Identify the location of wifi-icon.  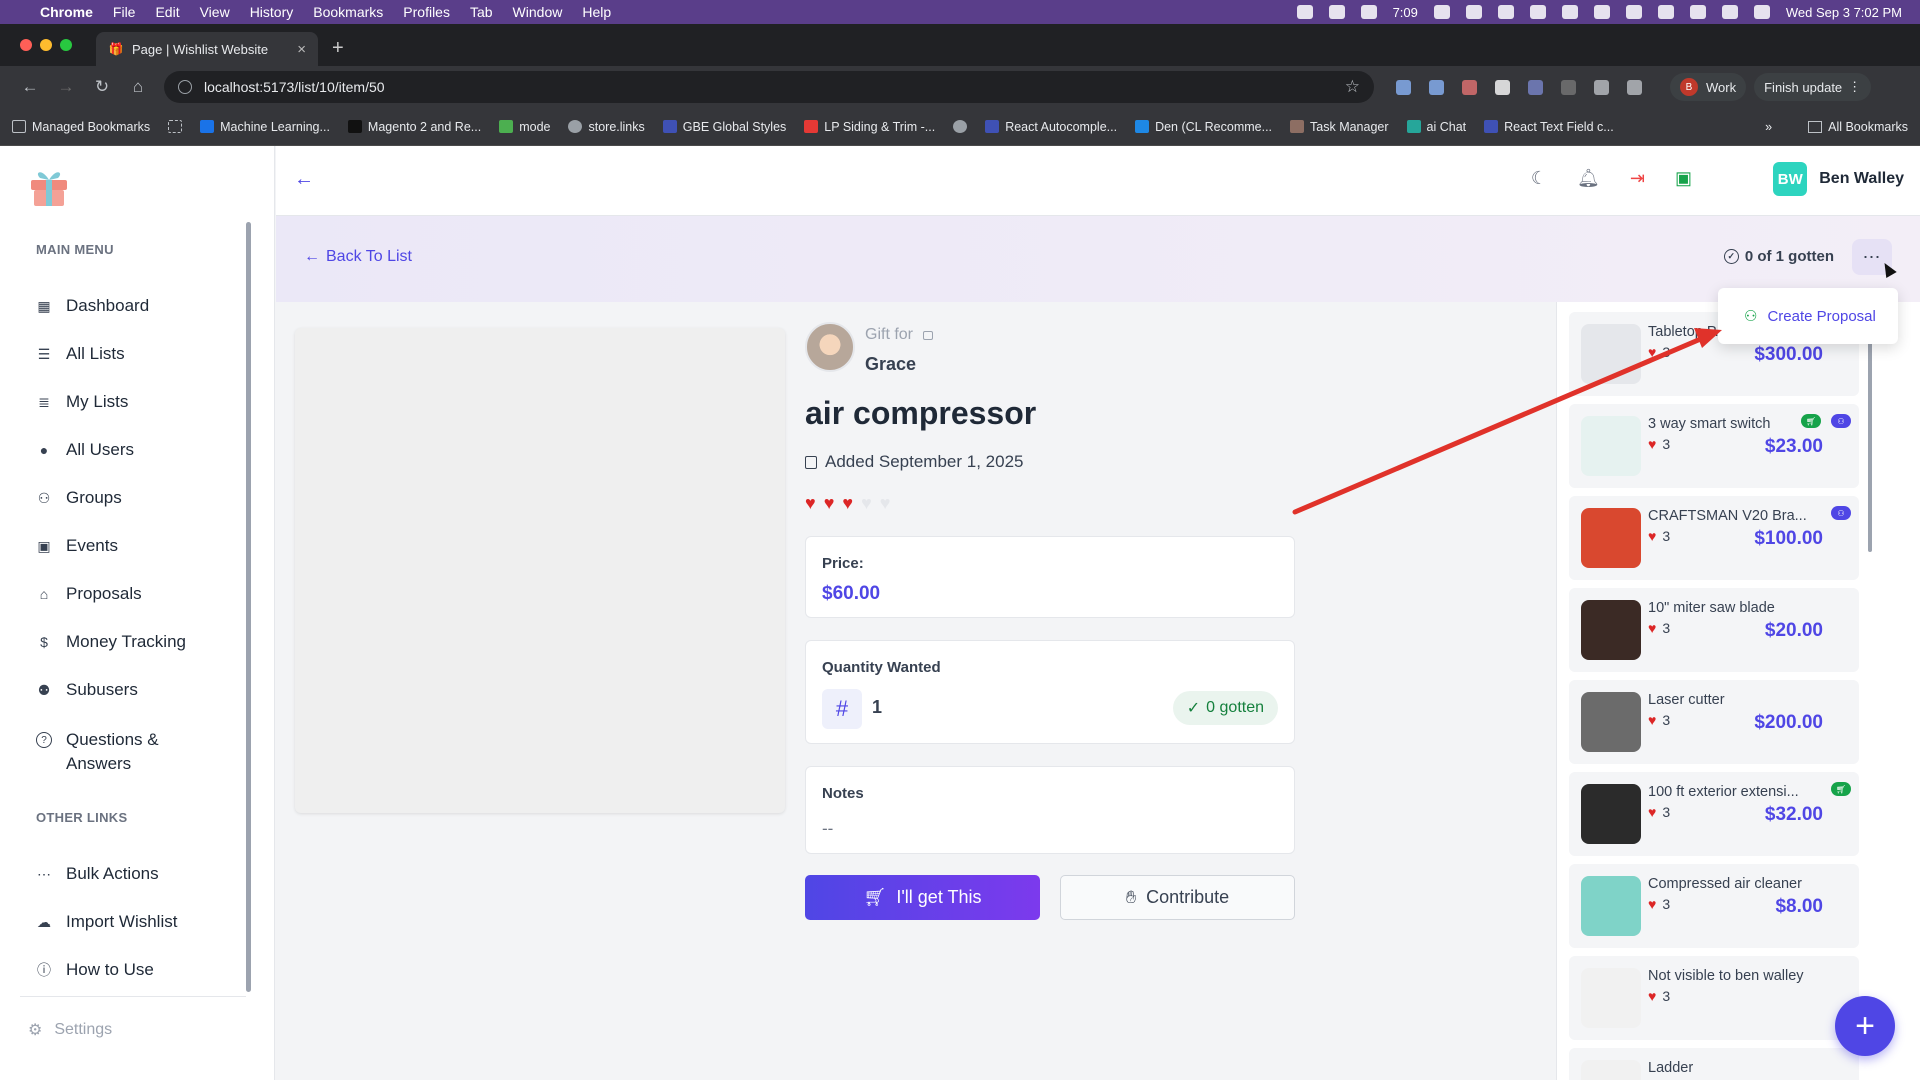
(1697, 12).